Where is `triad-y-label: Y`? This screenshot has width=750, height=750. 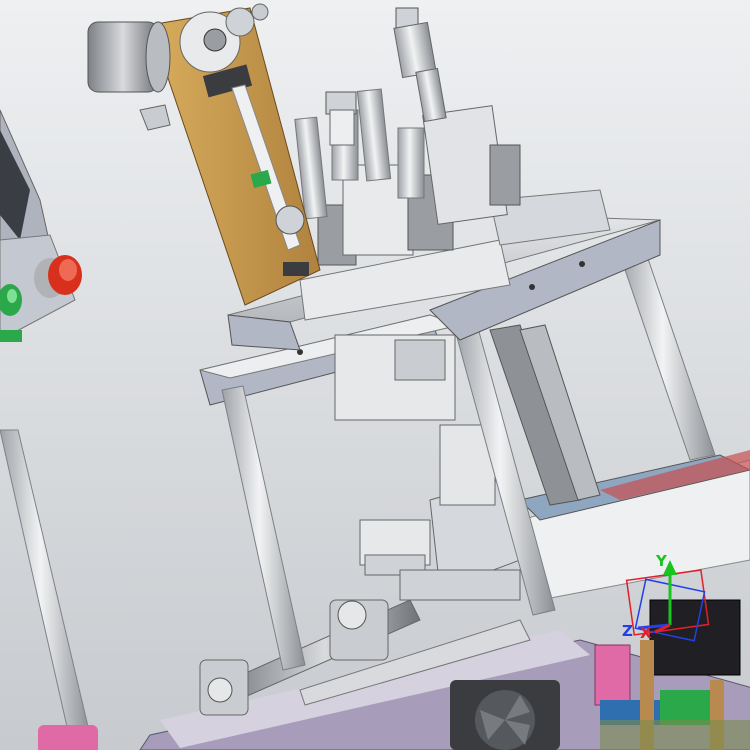
triad-y-label: Y is located at coordinates (661, 561).